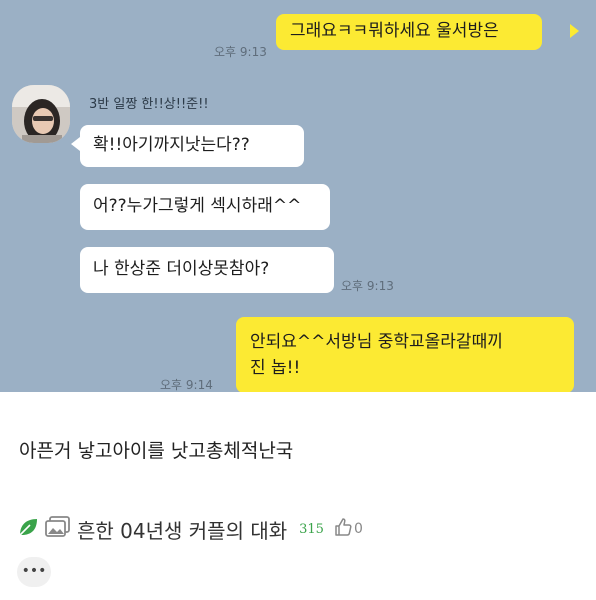 The height and width of the screenshot is (600, 596). I want to click on sender-name: 3반 일짱 한!!상!!준!!, so click(149, 104).